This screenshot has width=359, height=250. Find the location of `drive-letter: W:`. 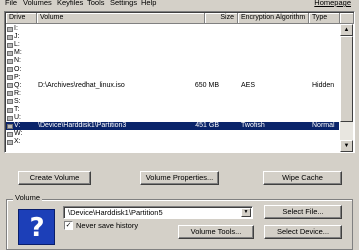

drive-letter: W: is located at coordinates (18, 134).